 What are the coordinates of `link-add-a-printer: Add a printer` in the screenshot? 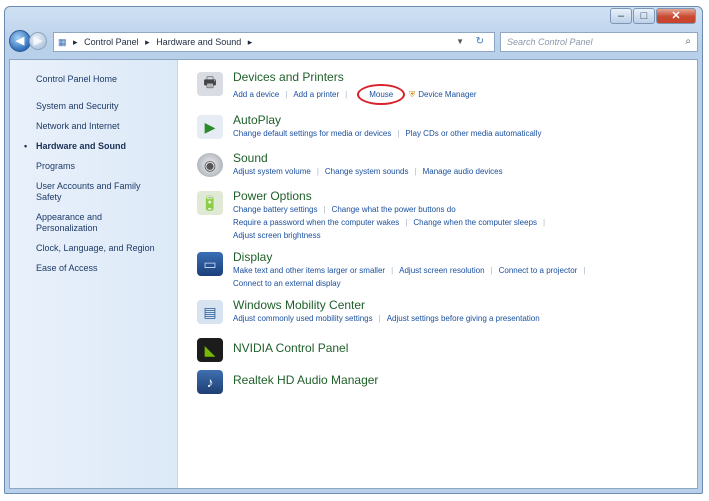 It's located at (316, 94).